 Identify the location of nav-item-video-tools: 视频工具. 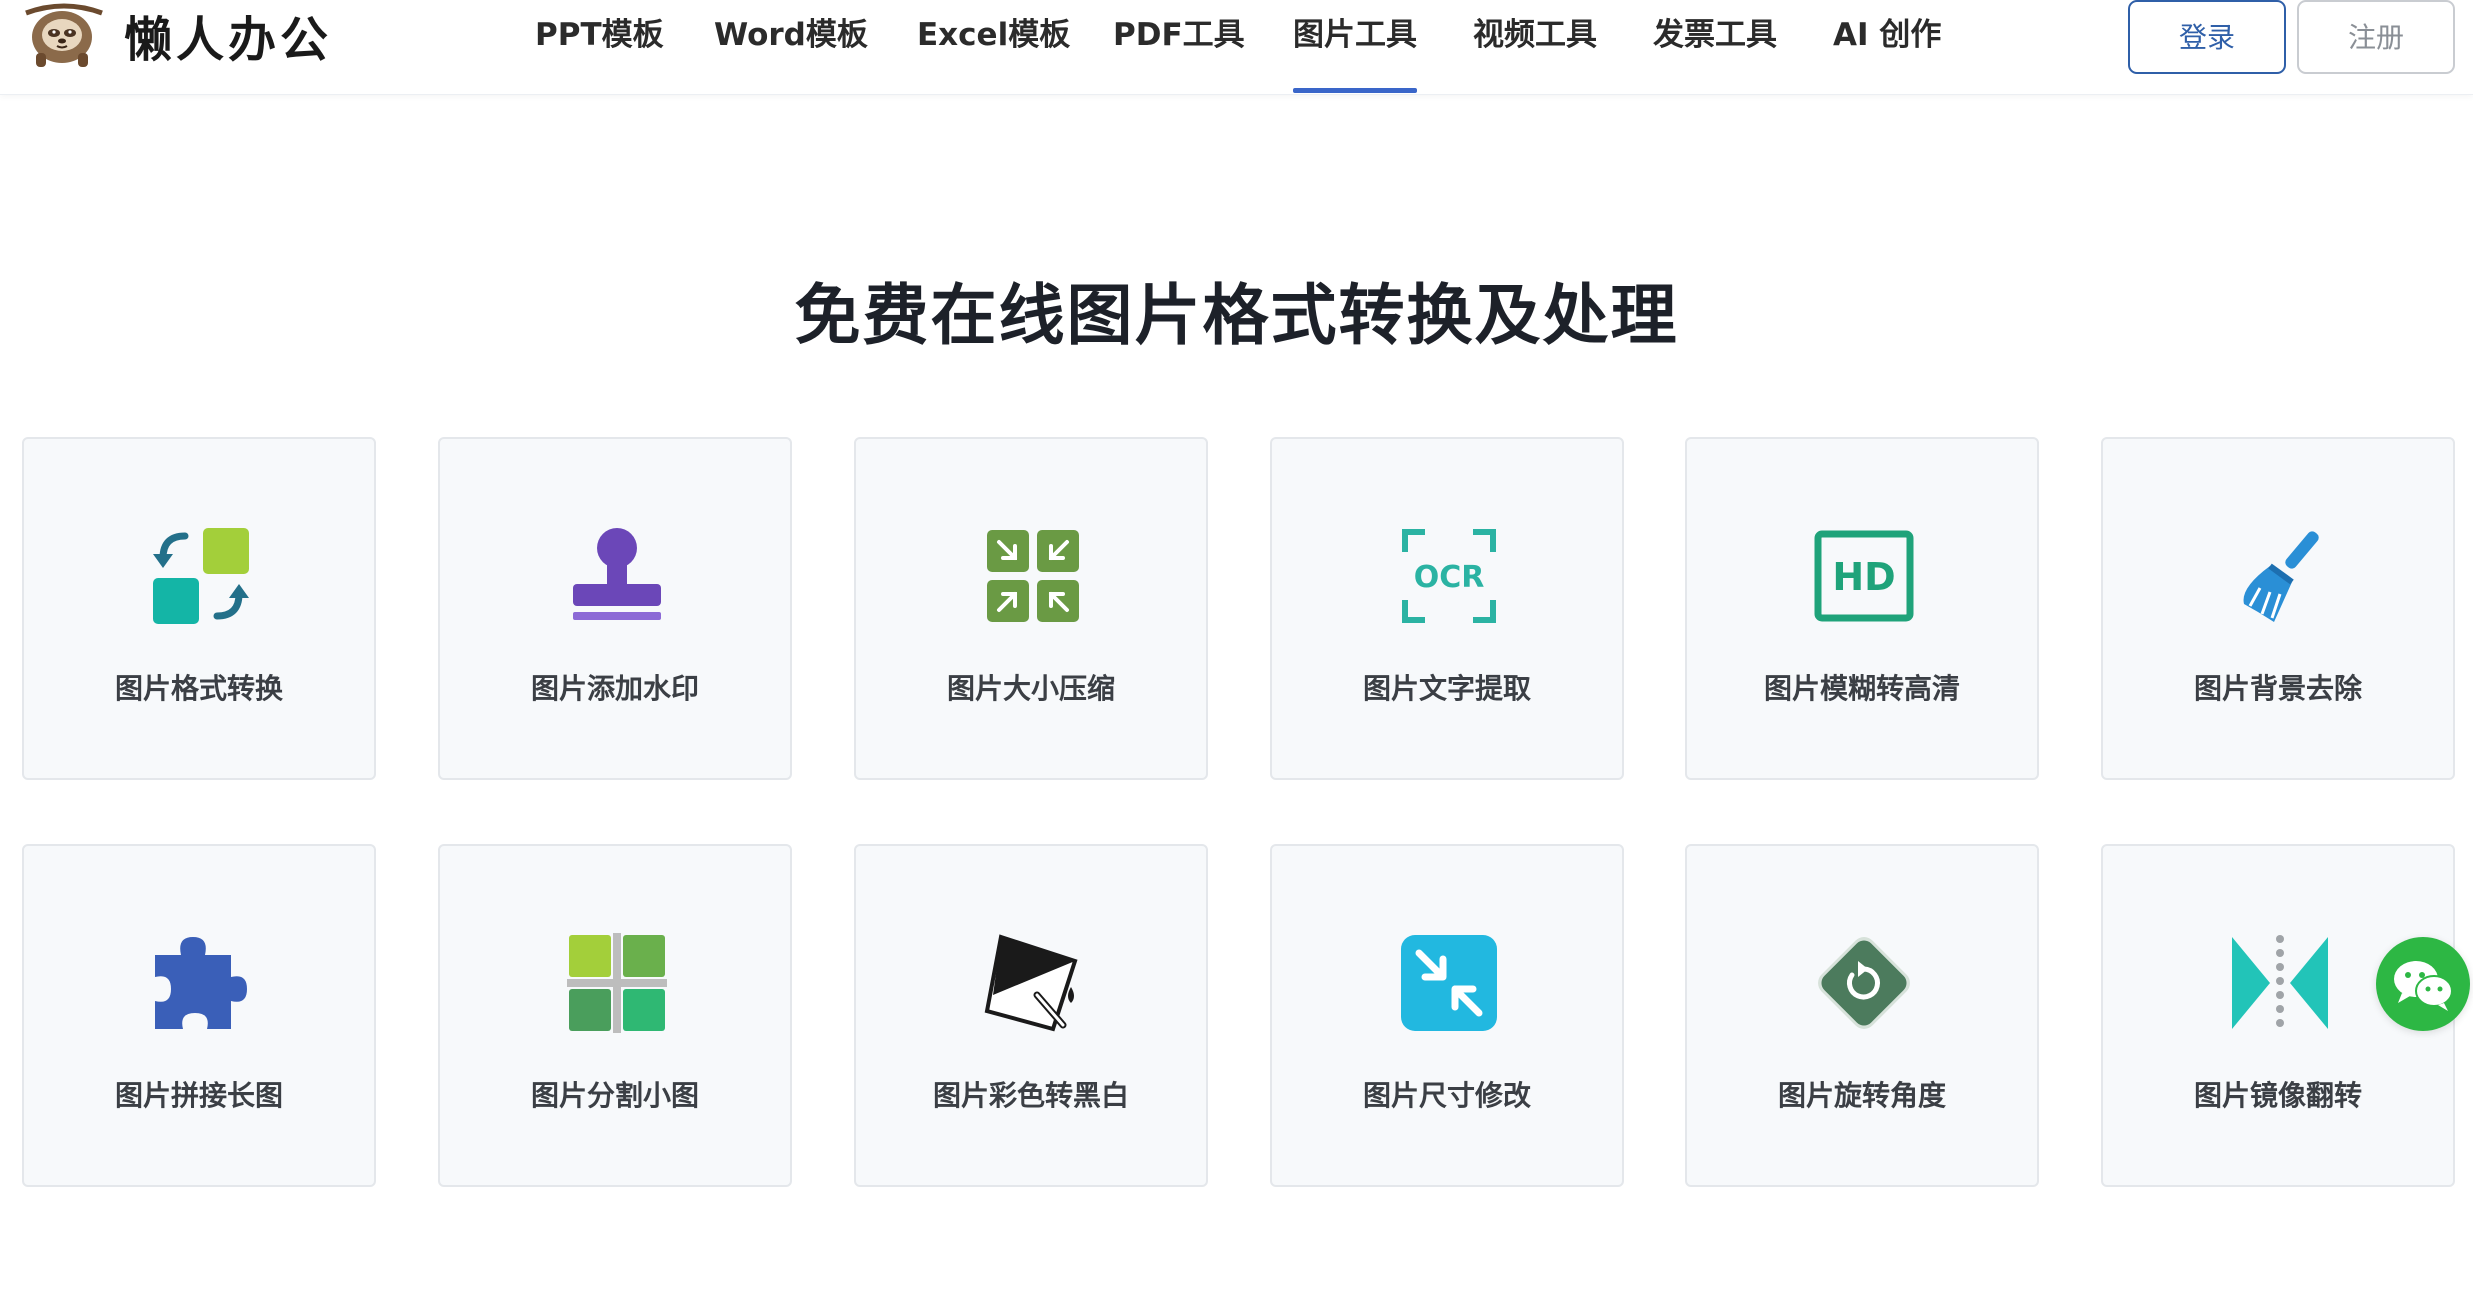
(1535, 35).